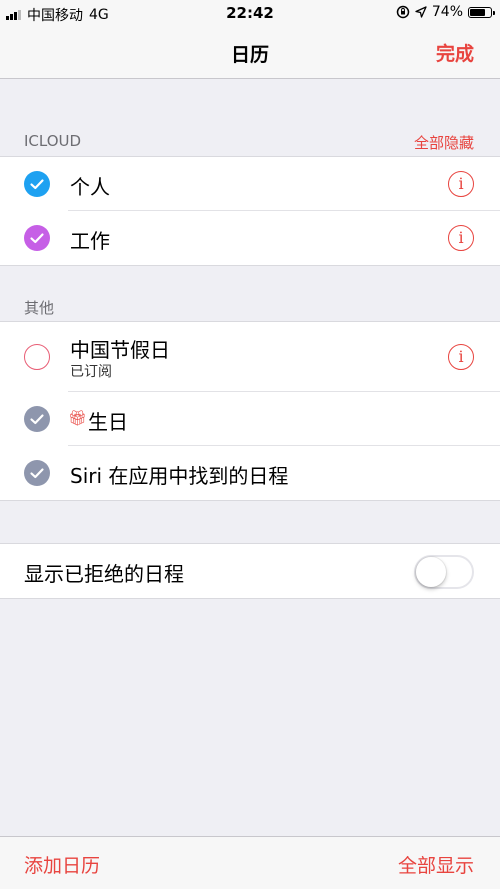  I want to click on show-declined-row: 显示已拒绝的日程, so click(250, 571).